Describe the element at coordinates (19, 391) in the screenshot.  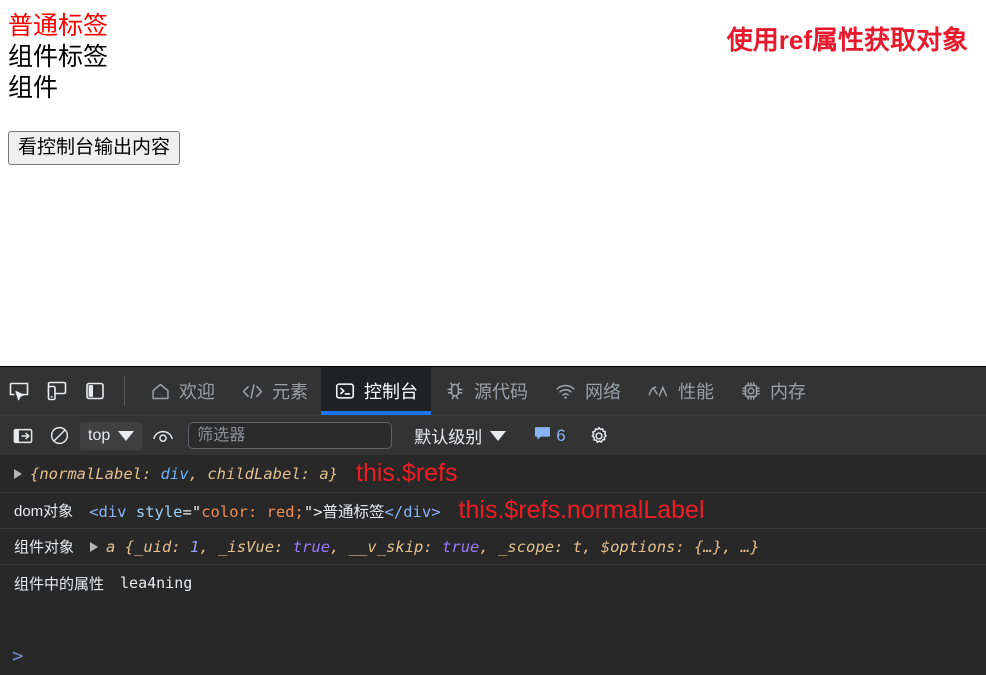
I see `inspect-element-icon` at that location.